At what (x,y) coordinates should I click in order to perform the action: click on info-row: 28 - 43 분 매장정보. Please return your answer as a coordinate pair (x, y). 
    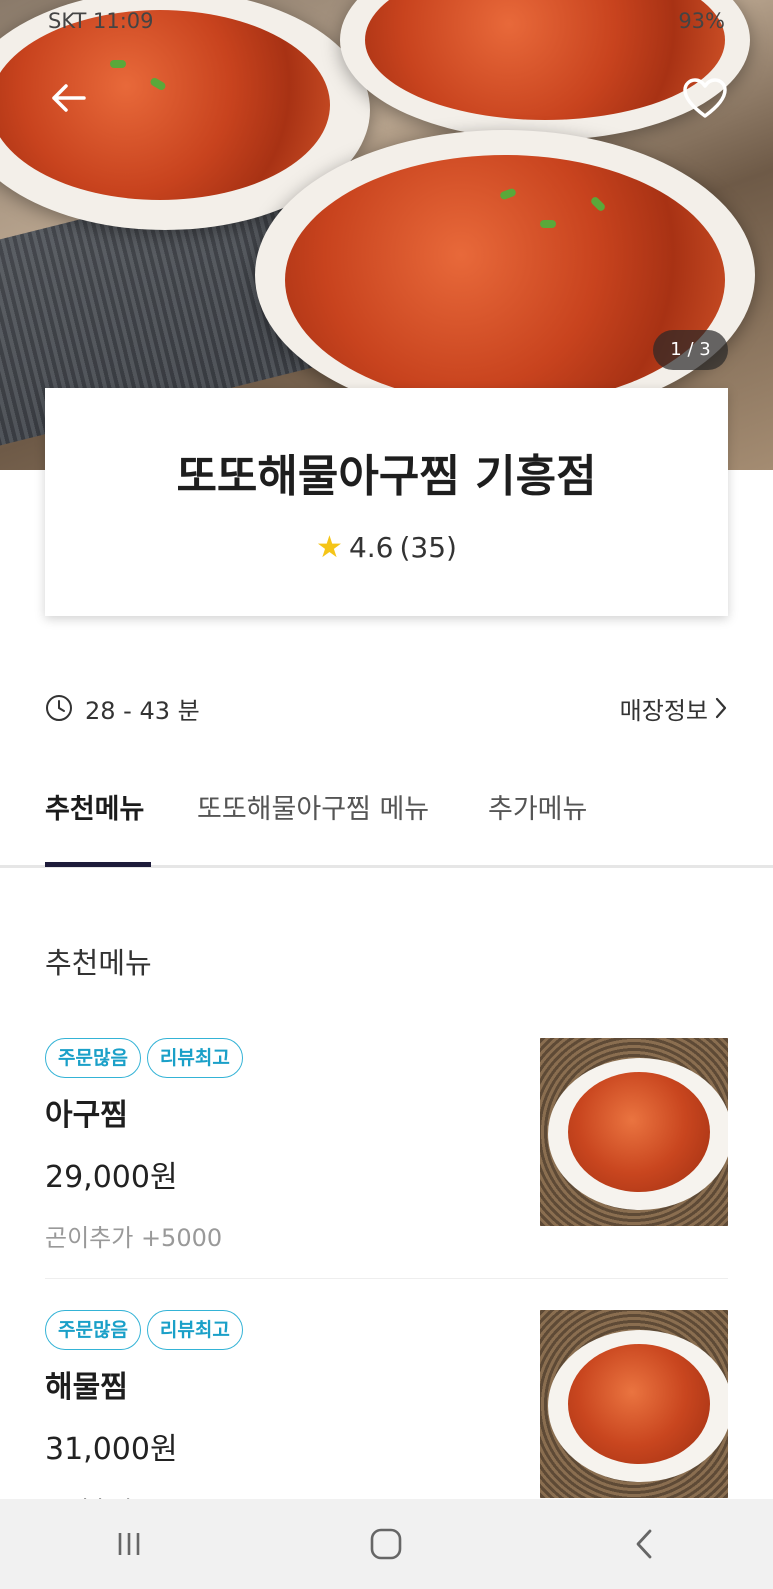
    Looking at the image, I should click on (386, 708).